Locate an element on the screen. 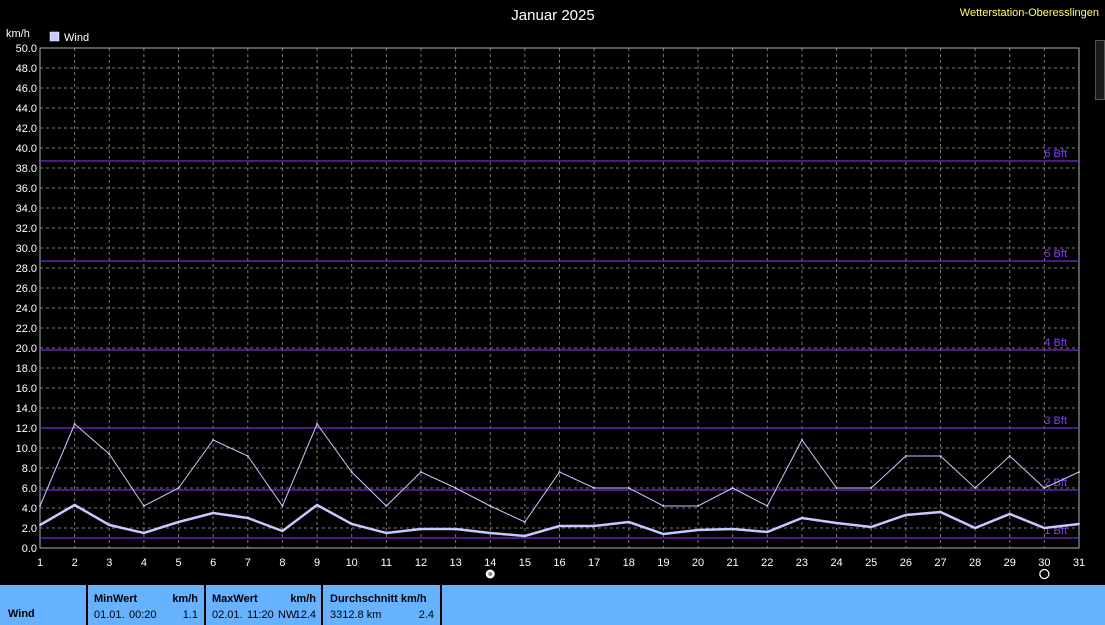  max-direction: NW is located at coordinates (287, 615).